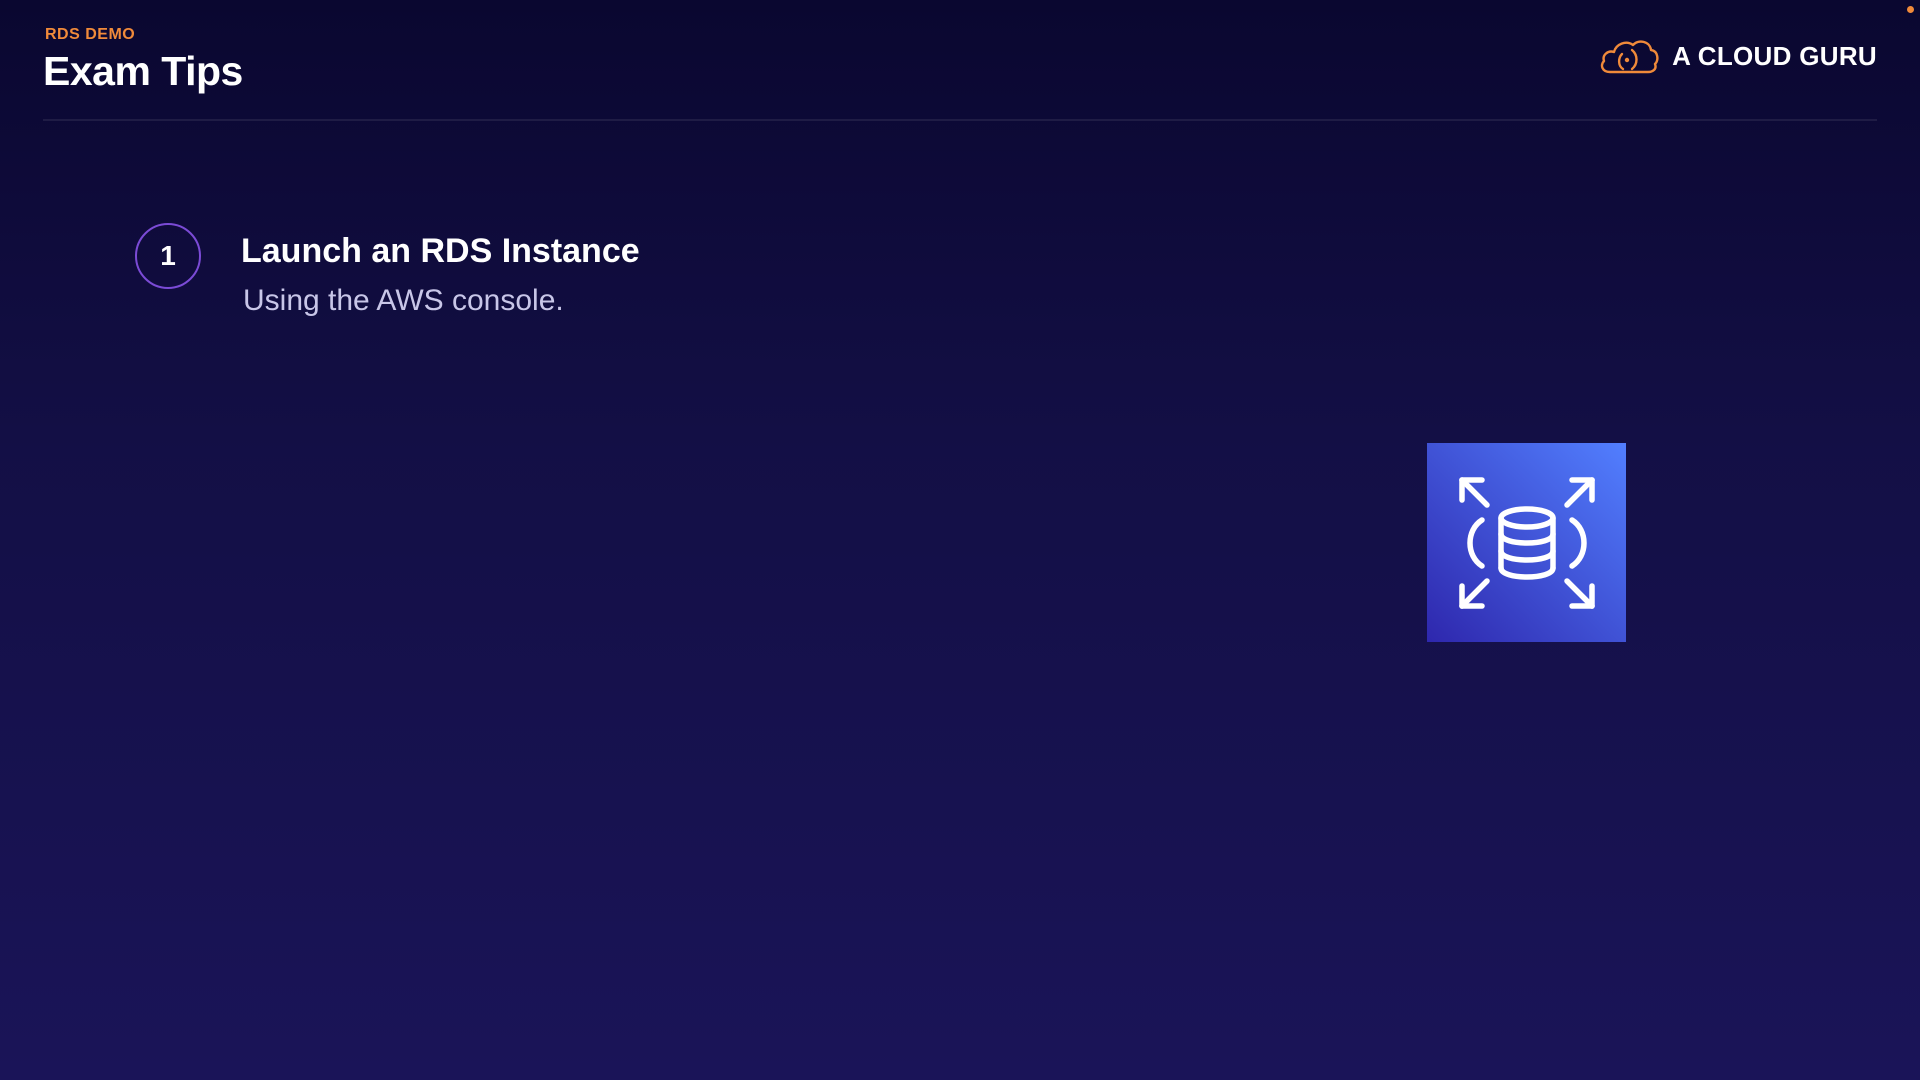 This screenshot has height=1080, width=1920. What do you see at coordinates (90, 34) in the screenshot?
I see `section-label: RDS DEMO` at bounding box center [90, 34].